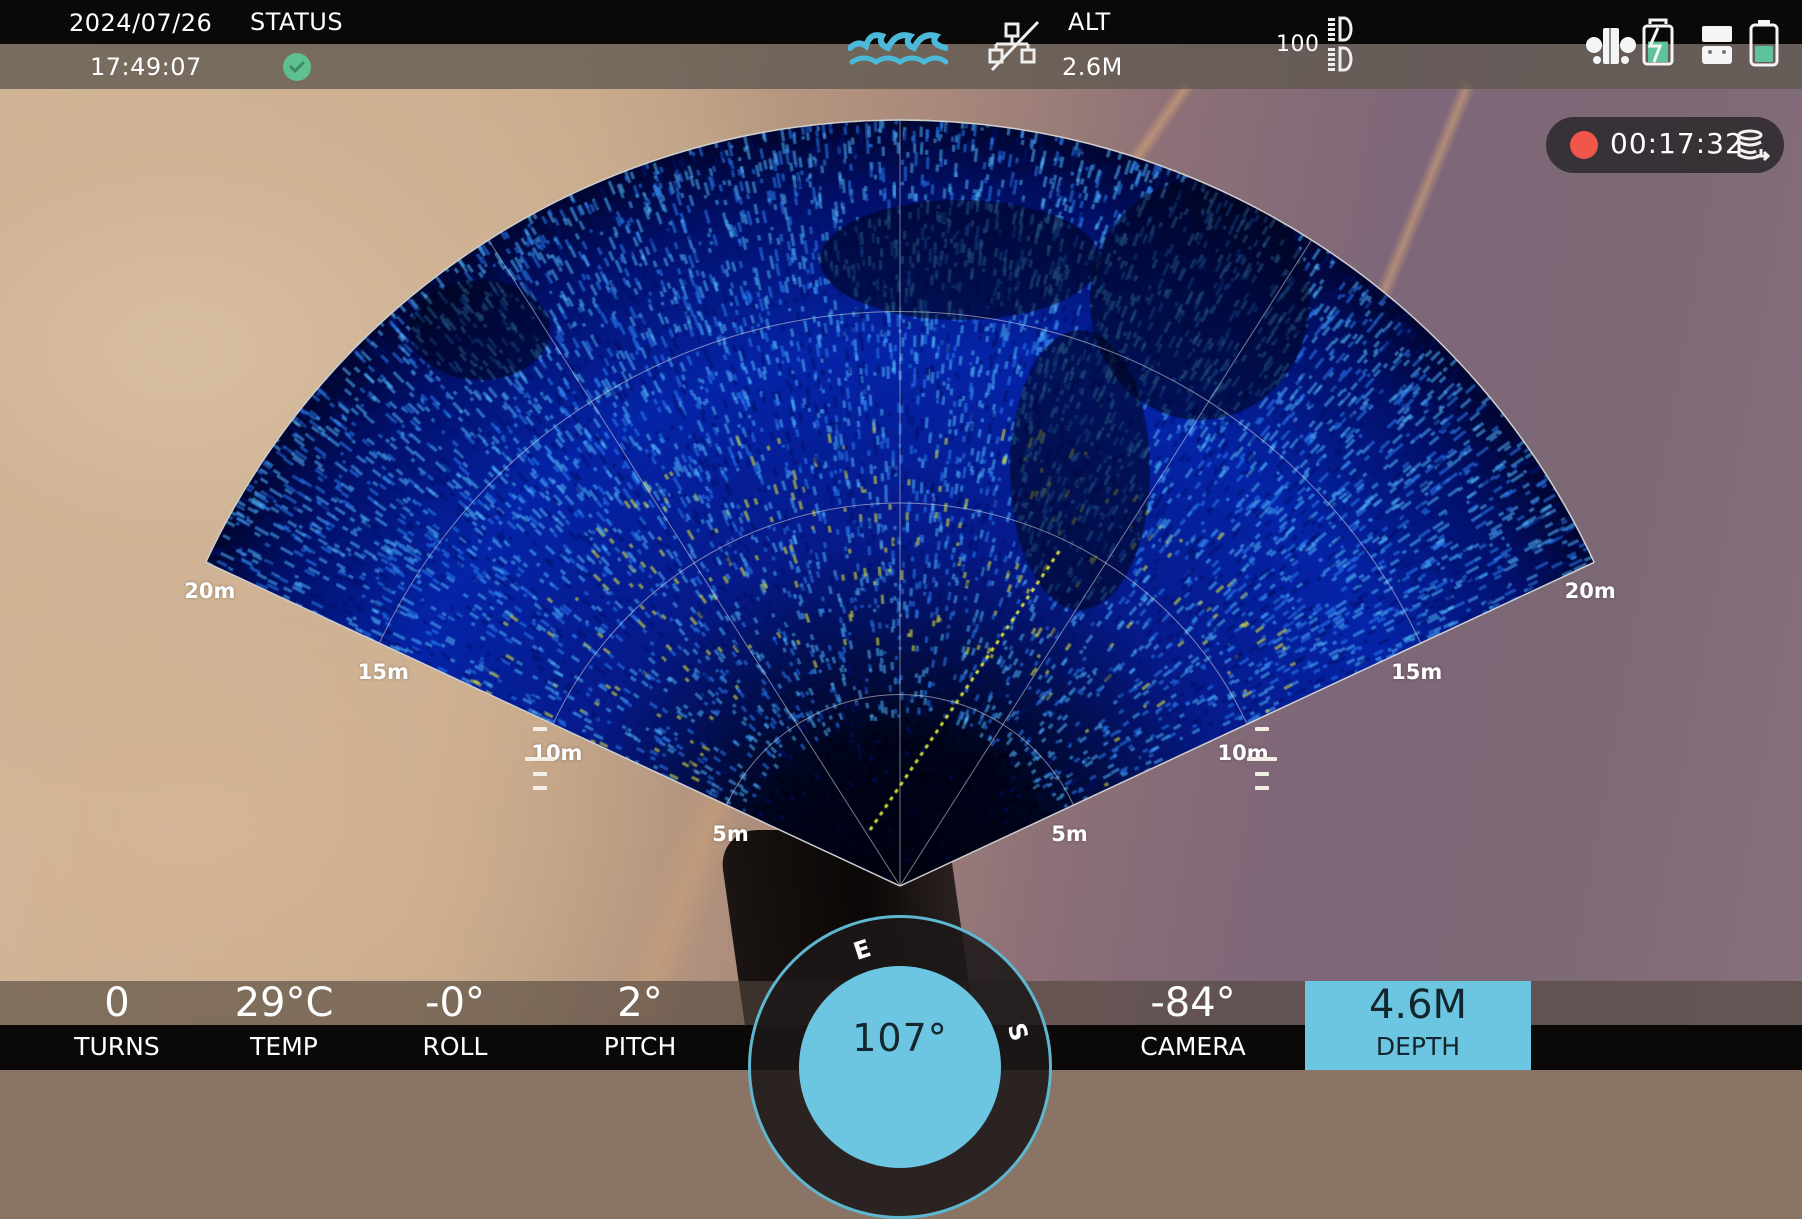 The width and height of the screenshot is (1802, 1219). I want to click on compass-heading: 107°, so click(900, 1038).